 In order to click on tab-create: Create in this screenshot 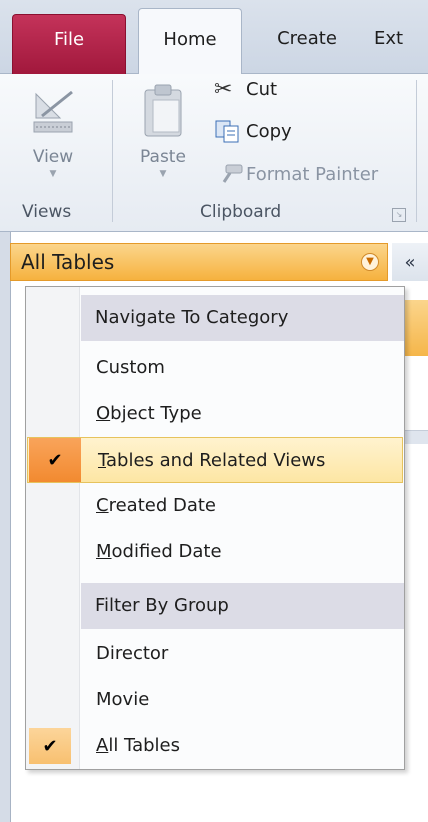, I will do `click(307, 41)`.